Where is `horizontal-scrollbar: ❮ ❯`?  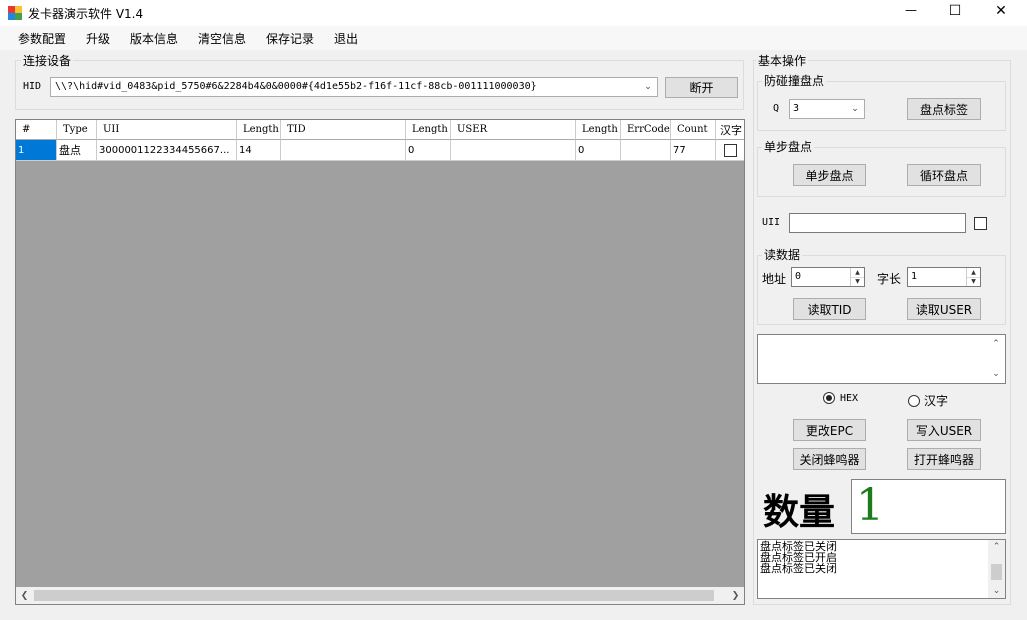 horizontal-scrollbar: ❮ ❯ is located at coordinates (380, 595).